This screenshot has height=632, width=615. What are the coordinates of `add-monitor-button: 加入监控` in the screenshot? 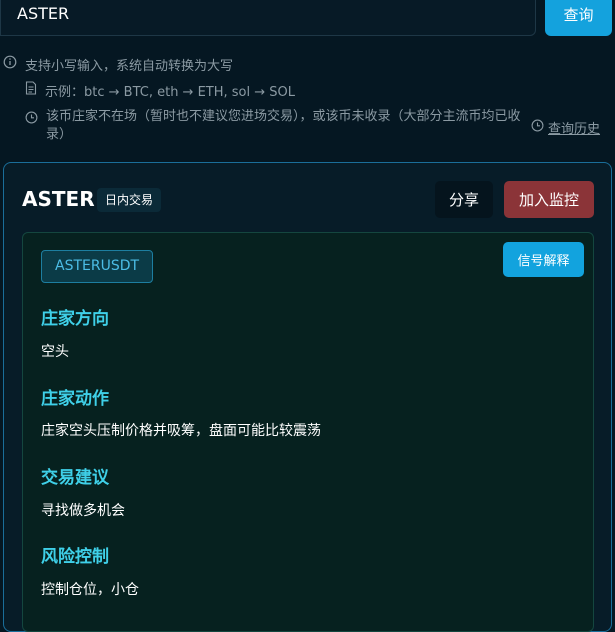 It's located at (549, 199).